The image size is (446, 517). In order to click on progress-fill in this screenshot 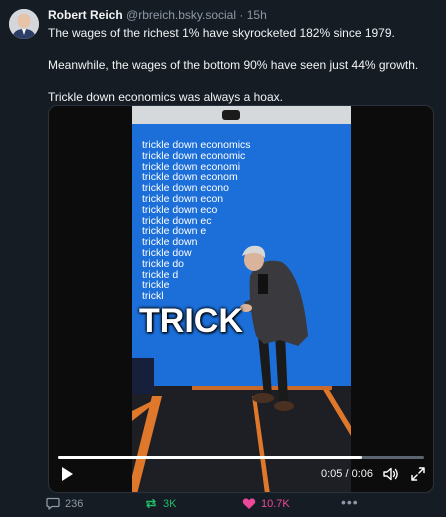, I will do `click(210, 457)`.